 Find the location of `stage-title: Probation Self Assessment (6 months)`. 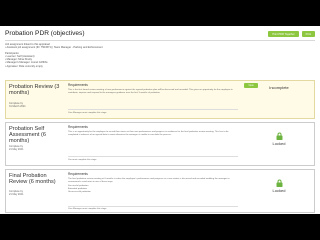

stage-title: Probation Self Assessment (6 months) is located at coordinates (27, 135).